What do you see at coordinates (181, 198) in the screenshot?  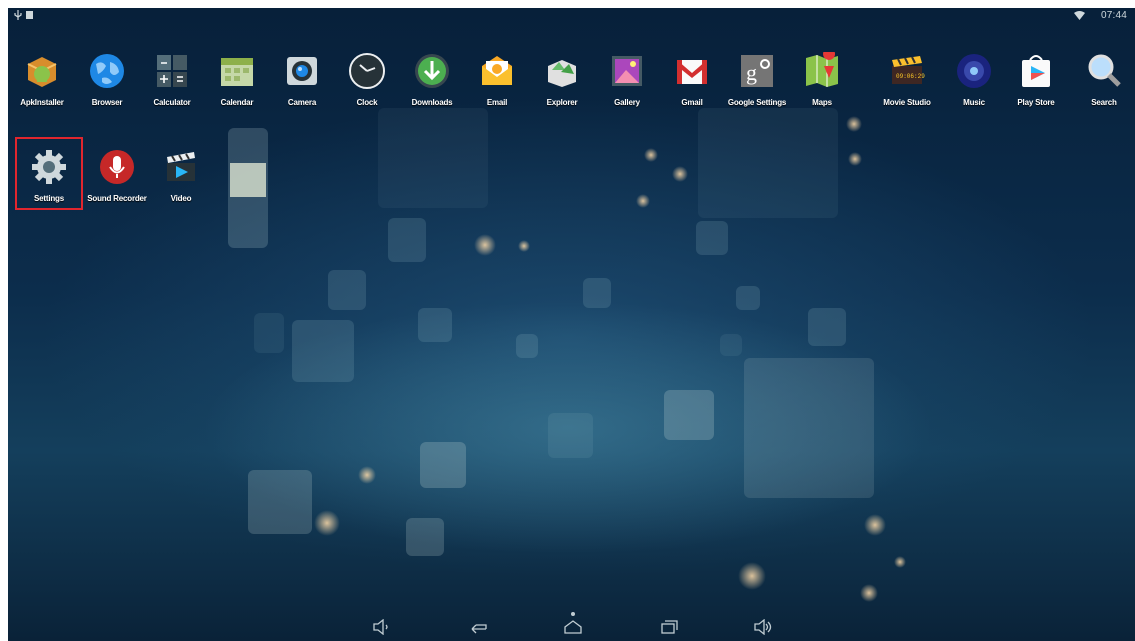 I see `app-label: Video` at bounding box center [181, 198].